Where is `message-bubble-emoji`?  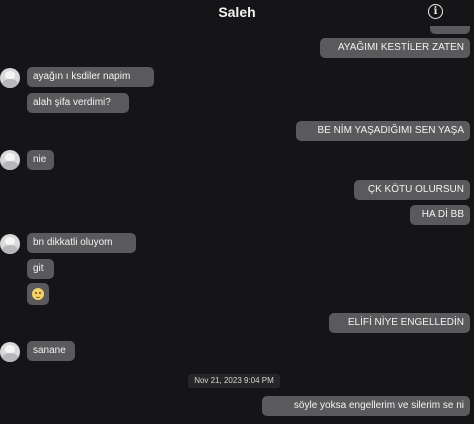
message-bubble-emoji is located at coordinates (38, 294).